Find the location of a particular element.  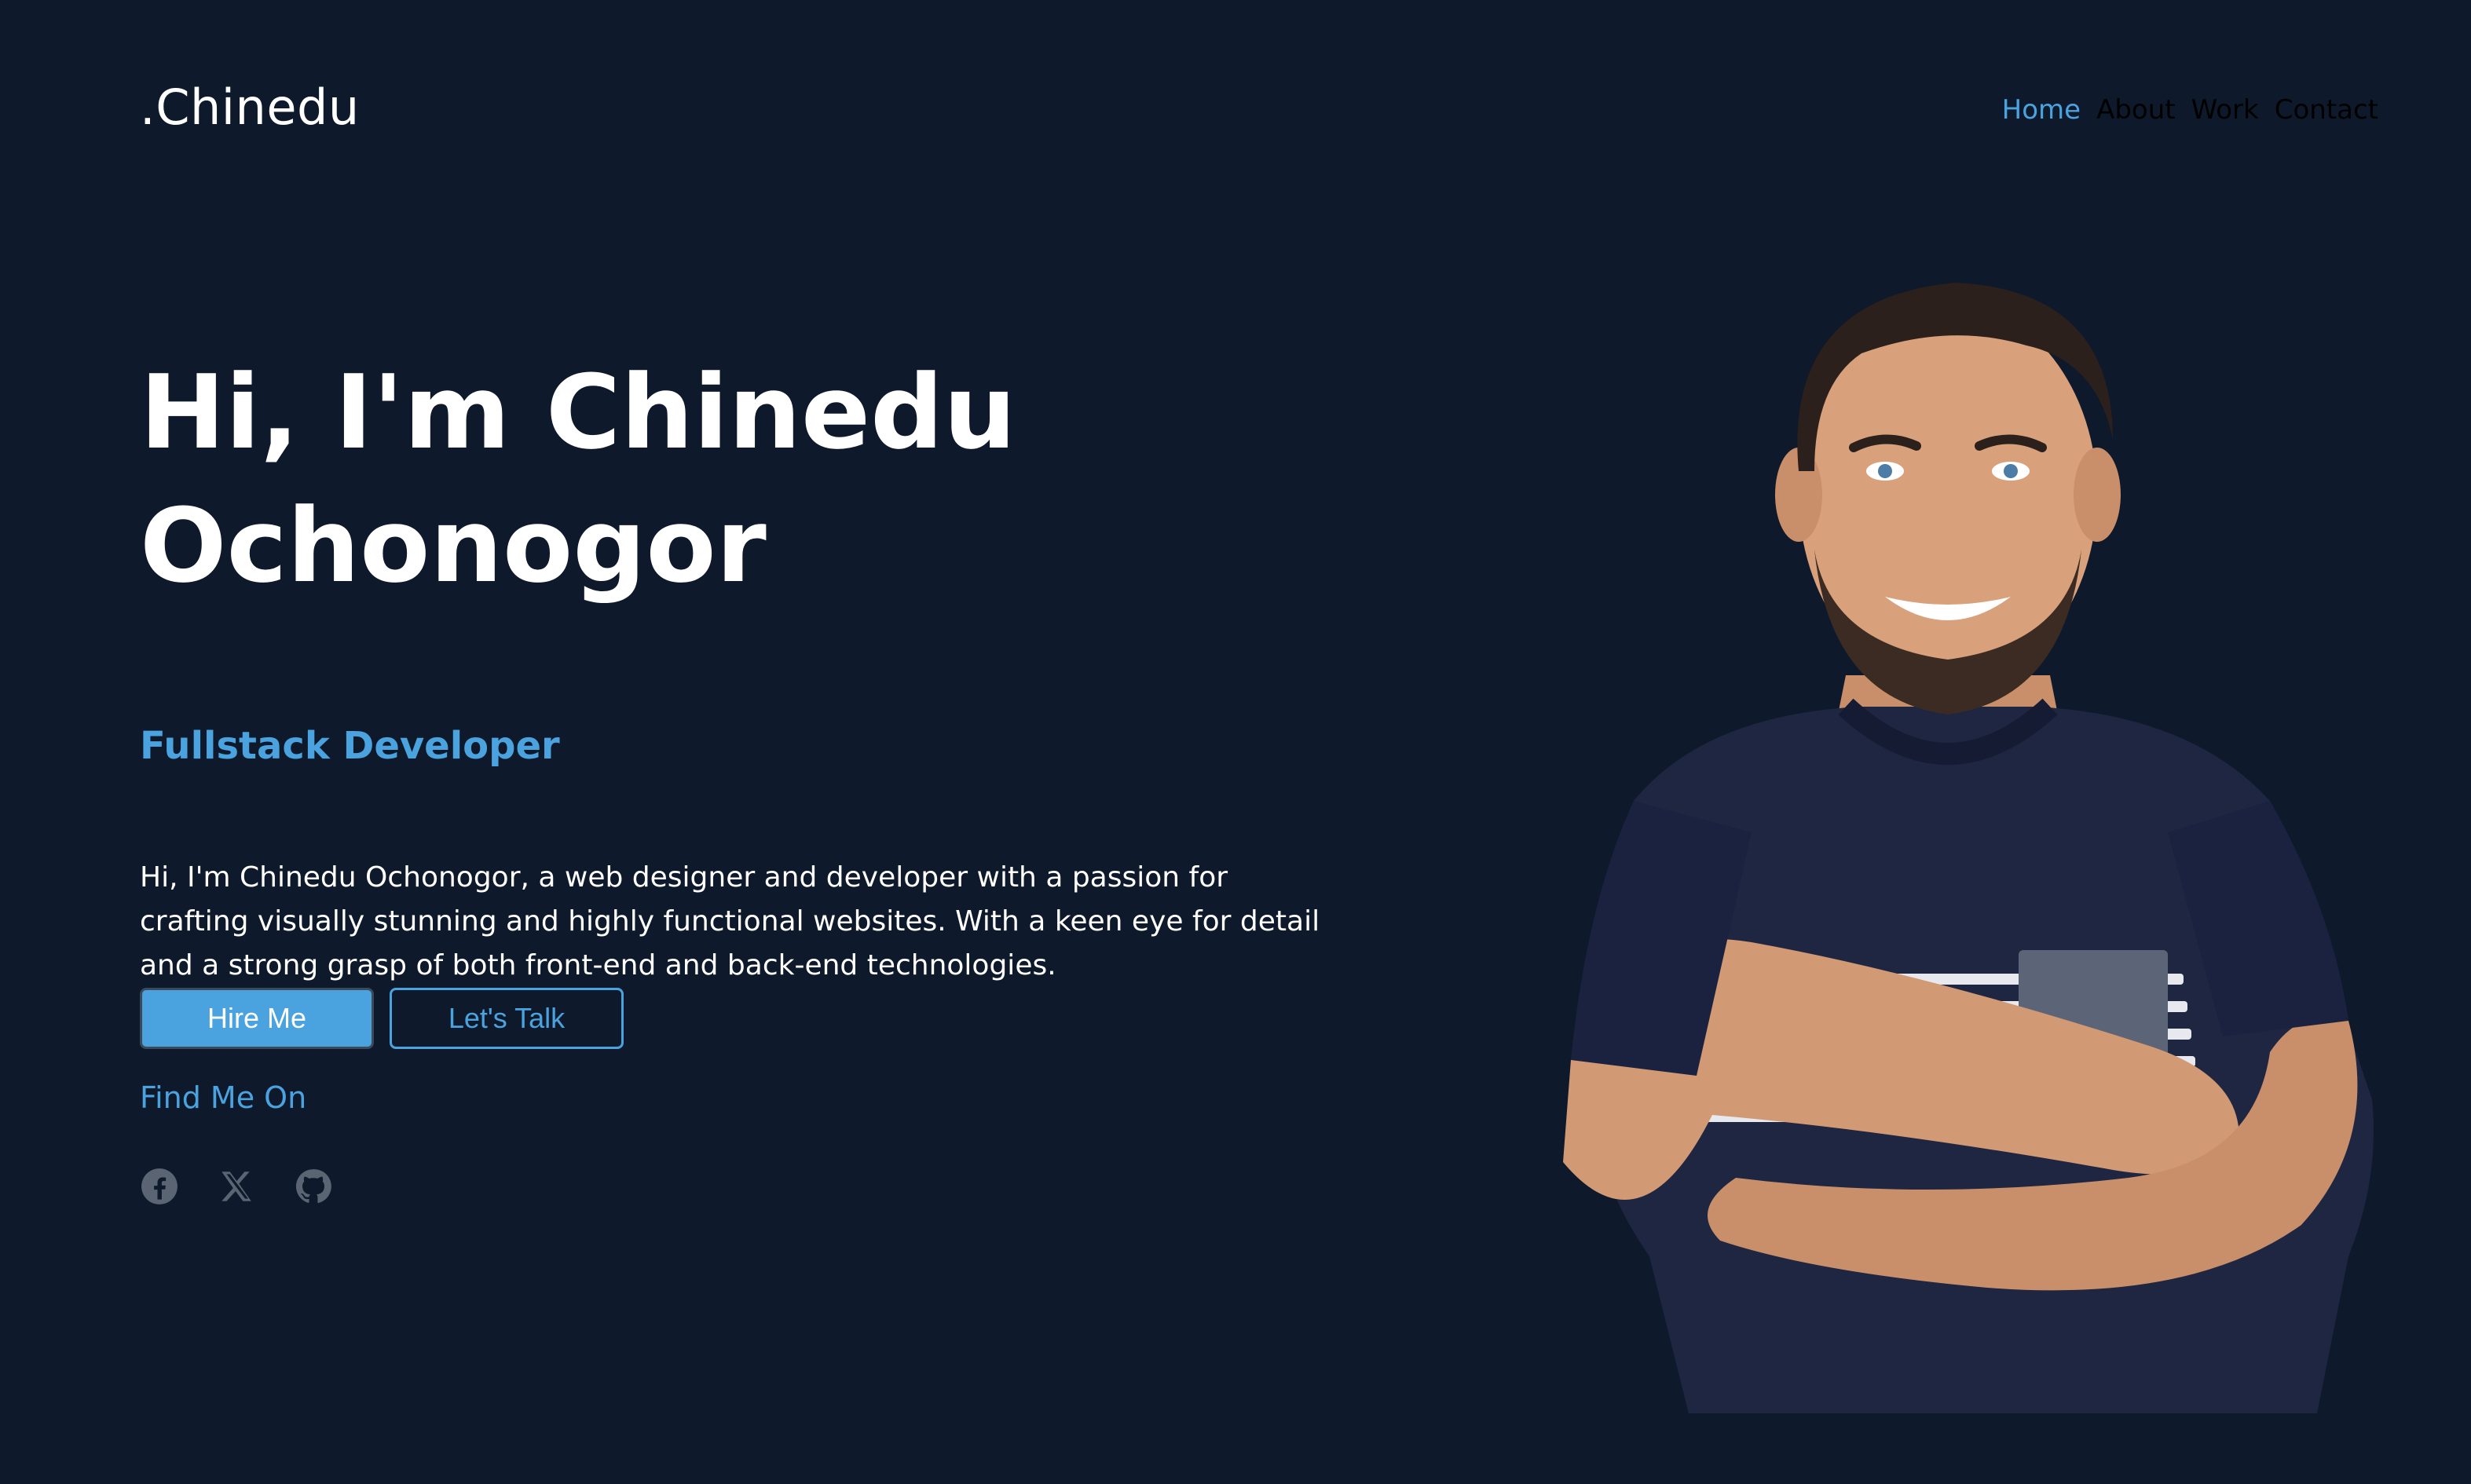

hero-title: Hi, I'm Chinedu Ochonogor is located at coordinates (729, 478).